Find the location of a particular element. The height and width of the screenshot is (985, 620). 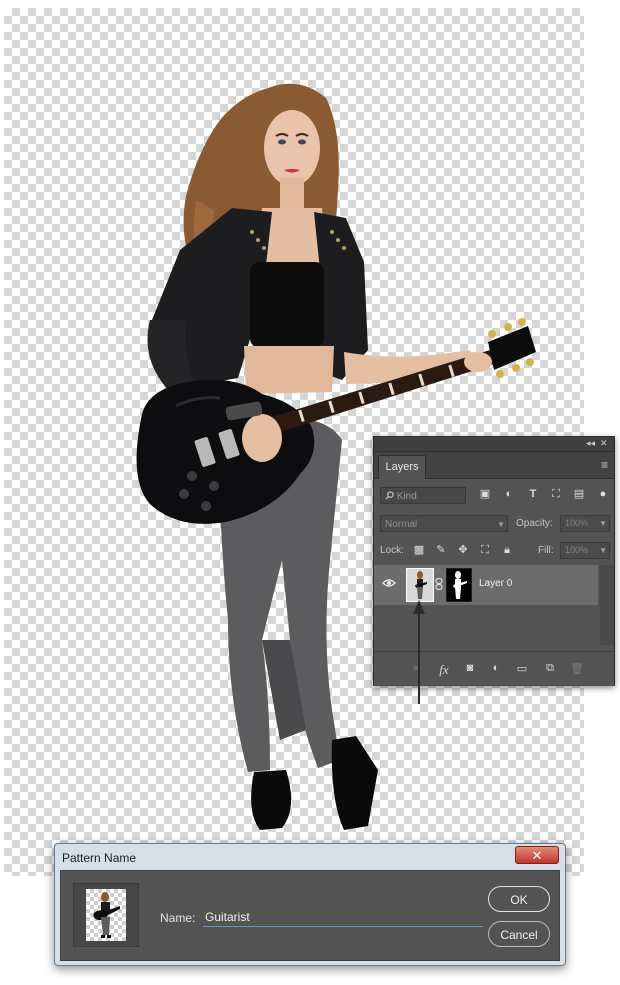

layer-mask-image is located at coordinates (459, 585).